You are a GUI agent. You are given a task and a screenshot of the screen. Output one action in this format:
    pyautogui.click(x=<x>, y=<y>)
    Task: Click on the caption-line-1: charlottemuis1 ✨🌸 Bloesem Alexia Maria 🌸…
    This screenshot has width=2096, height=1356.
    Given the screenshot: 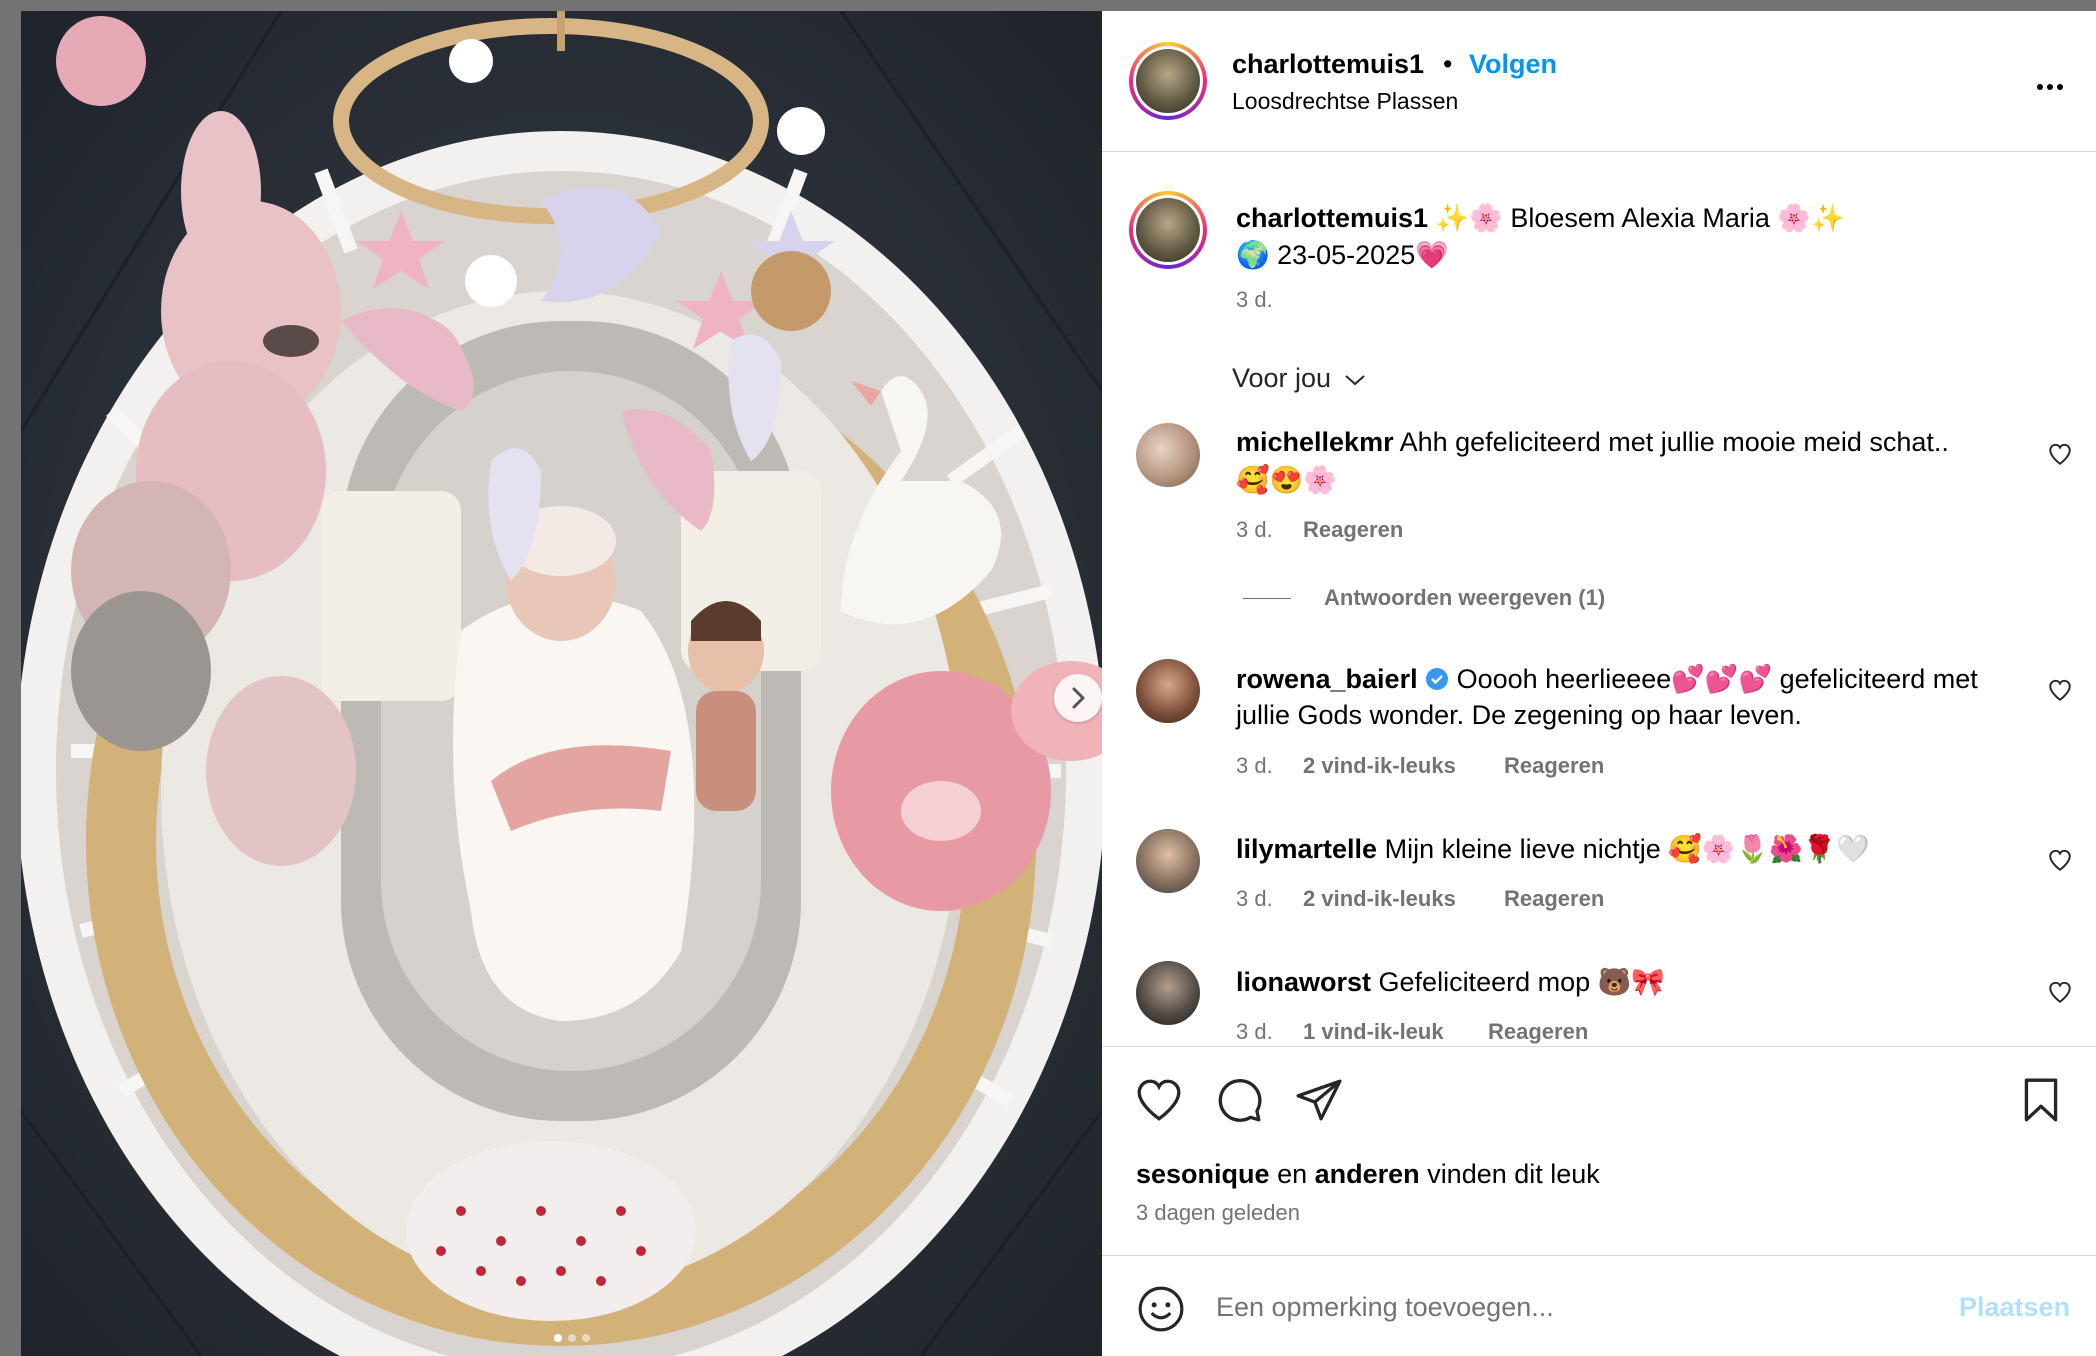 What is the action you would take?
    pyautogui.click(x=1540, y=218)
    